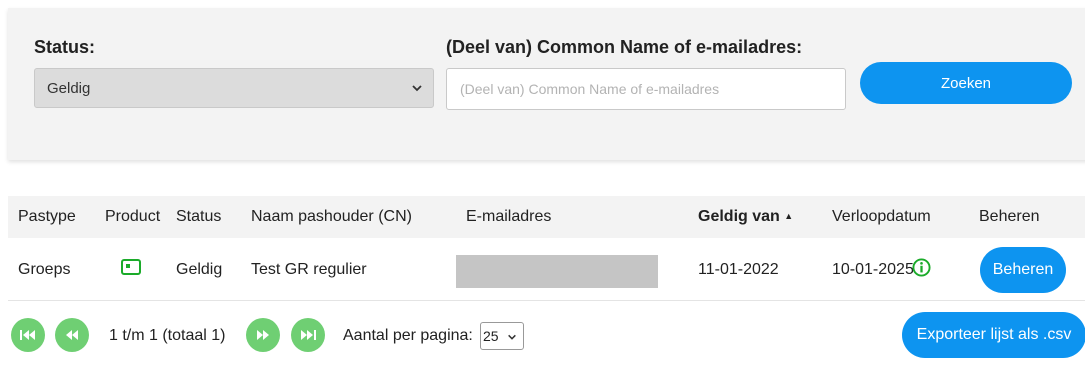 This screenshot has height=387, width=1085. I want to click on export-csv-button: Exporteer lijst als .csv, so click(993, 335).